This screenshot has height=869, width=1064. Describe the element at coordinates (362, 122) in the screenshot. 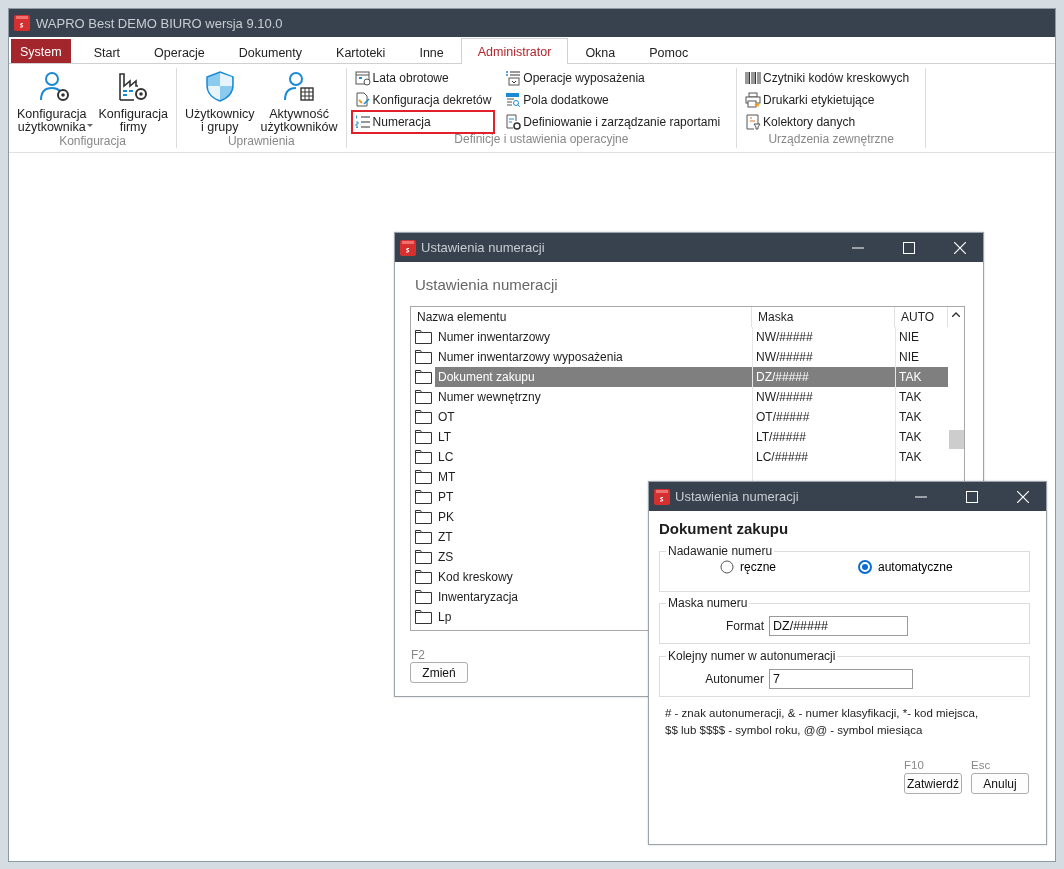

I see `numbered-list-icon` at that location.